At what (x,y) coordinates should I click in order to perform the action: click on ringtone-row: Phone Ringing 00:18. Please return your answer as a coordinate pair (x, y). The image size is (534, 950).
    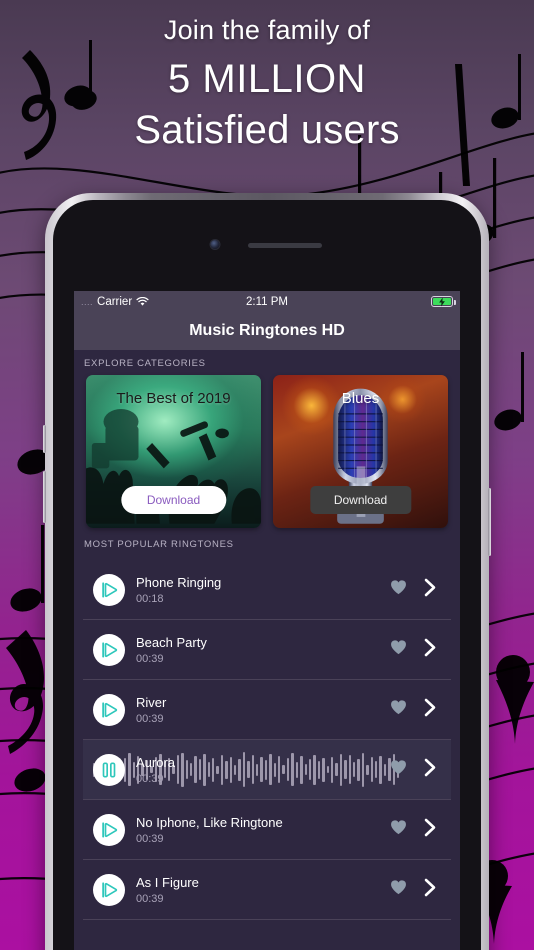
    Looking at the image, I should click on (267, 590).